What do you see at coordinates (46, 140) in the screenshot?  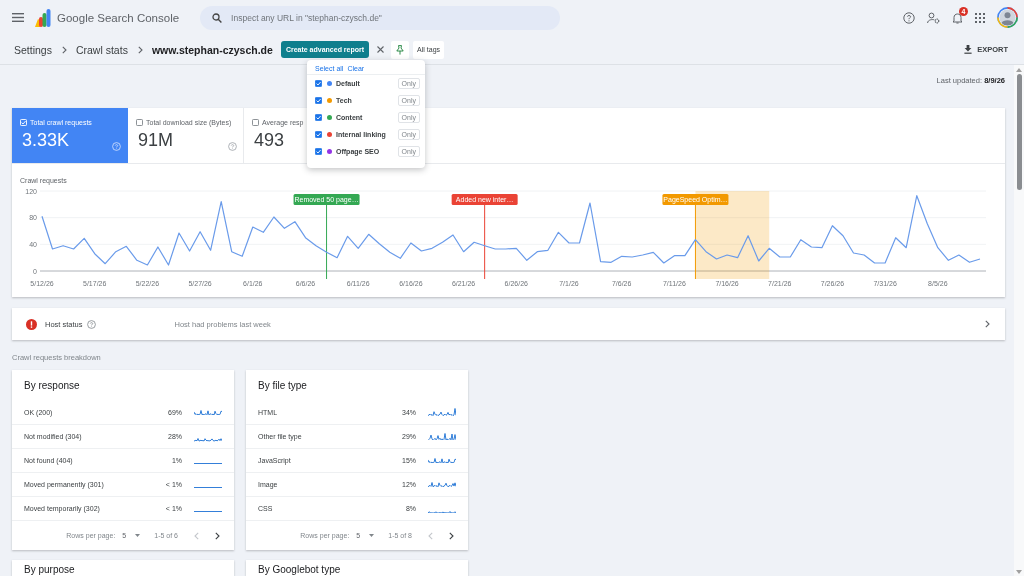 I see `metric-value: 3.33K` at bounding box center [46, 140].